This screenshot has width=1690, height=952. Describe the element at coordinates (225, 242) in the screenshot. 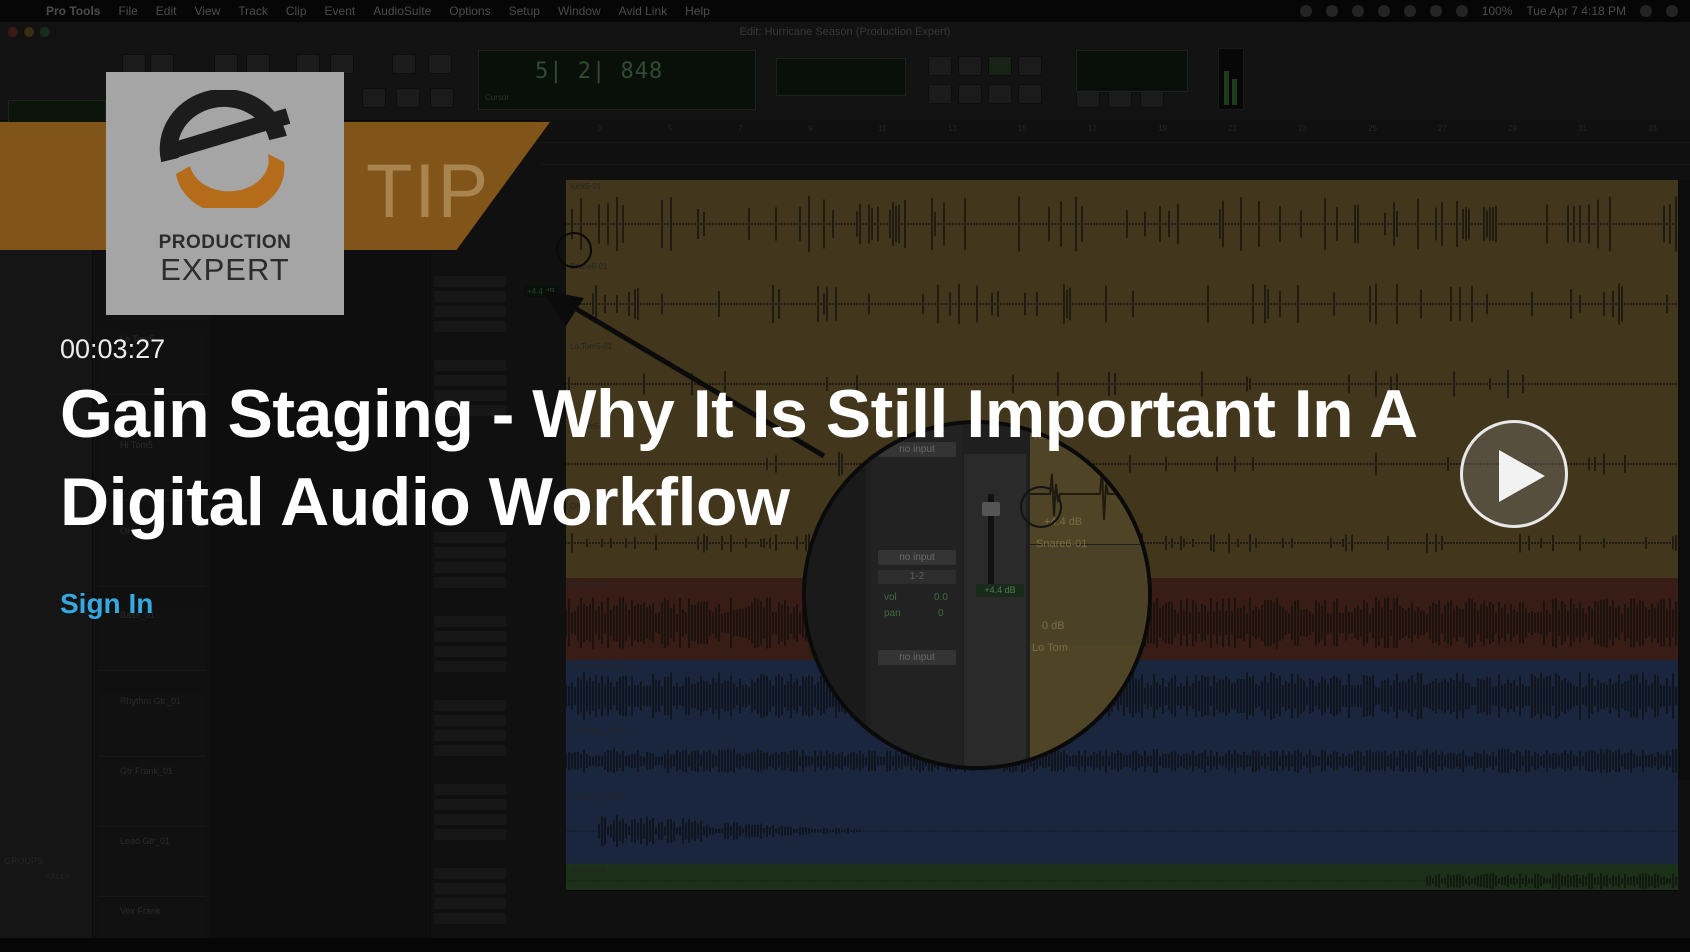

I see `logo-line-1: PRODUCTION` at that location.